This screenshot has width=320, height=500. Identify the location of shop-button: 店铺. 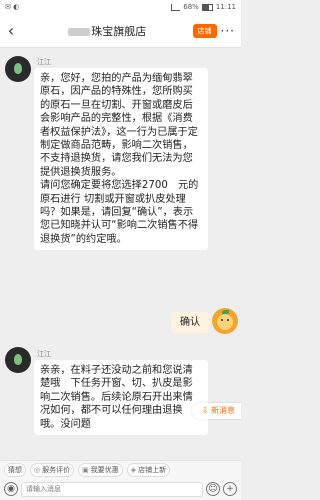
(204, 30).